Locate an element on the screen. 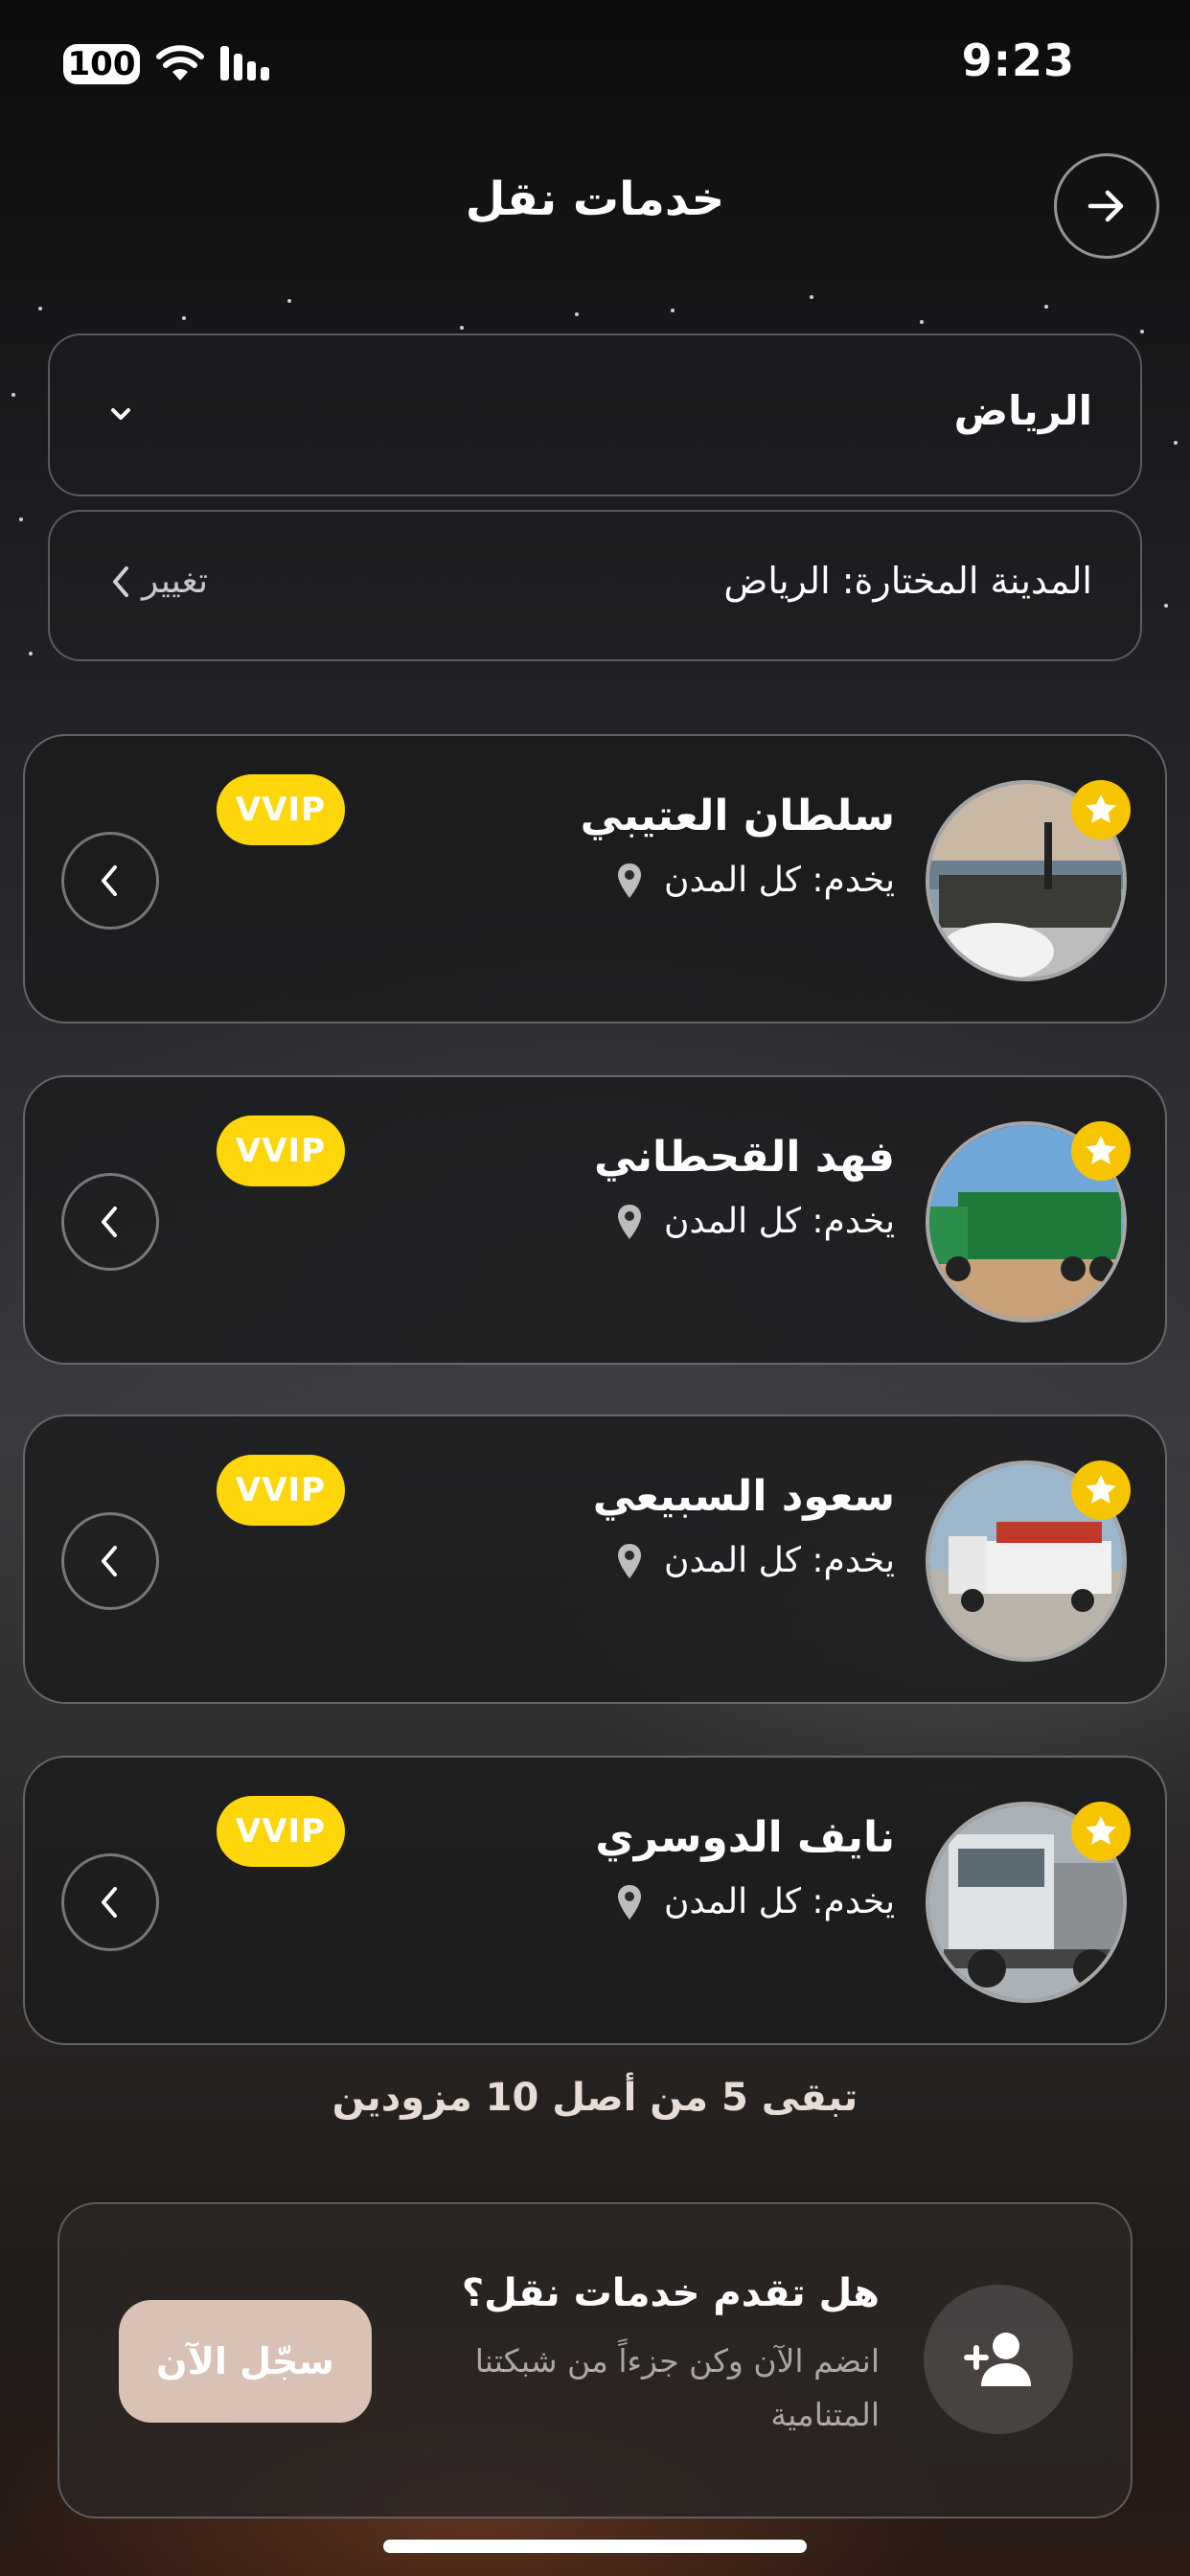  arrow-right-icon is located at coordinates (1105, 206).